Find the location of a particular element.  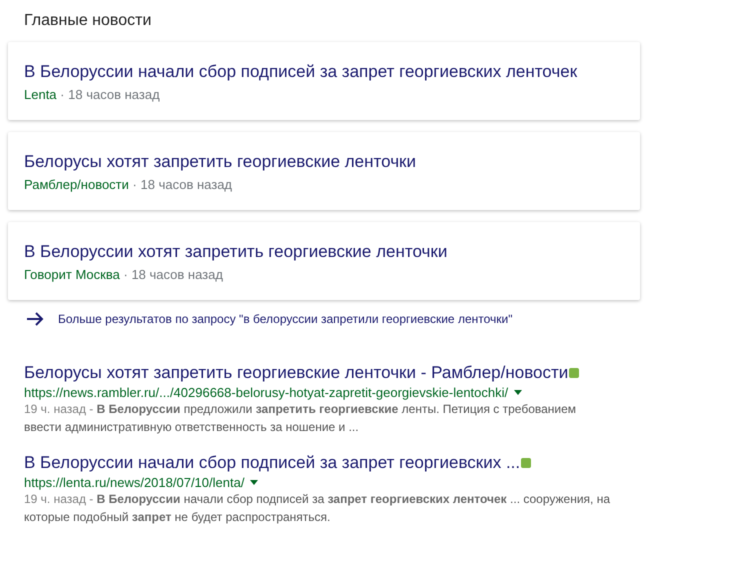

result-snippet: 19 ч. назад - В Белоруссии начали сбор подписей за запрет георгиевских ленточек ... сооружения, на которые подобный запрет не будет распространяться. is located at coordinates (318, 508).